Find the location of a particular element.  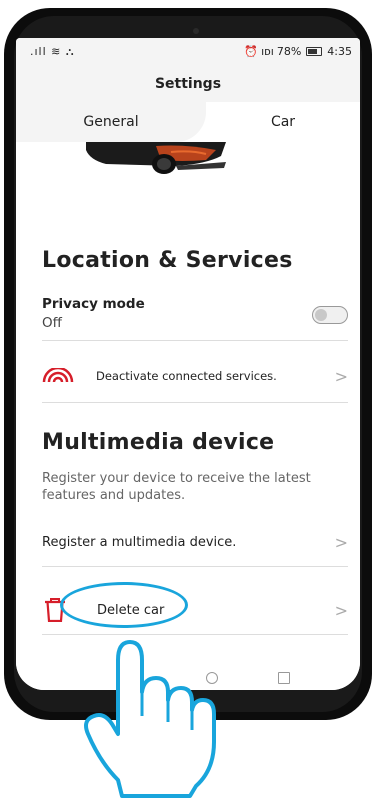

battery-percent: 78% is located at coordinates (289, 51).